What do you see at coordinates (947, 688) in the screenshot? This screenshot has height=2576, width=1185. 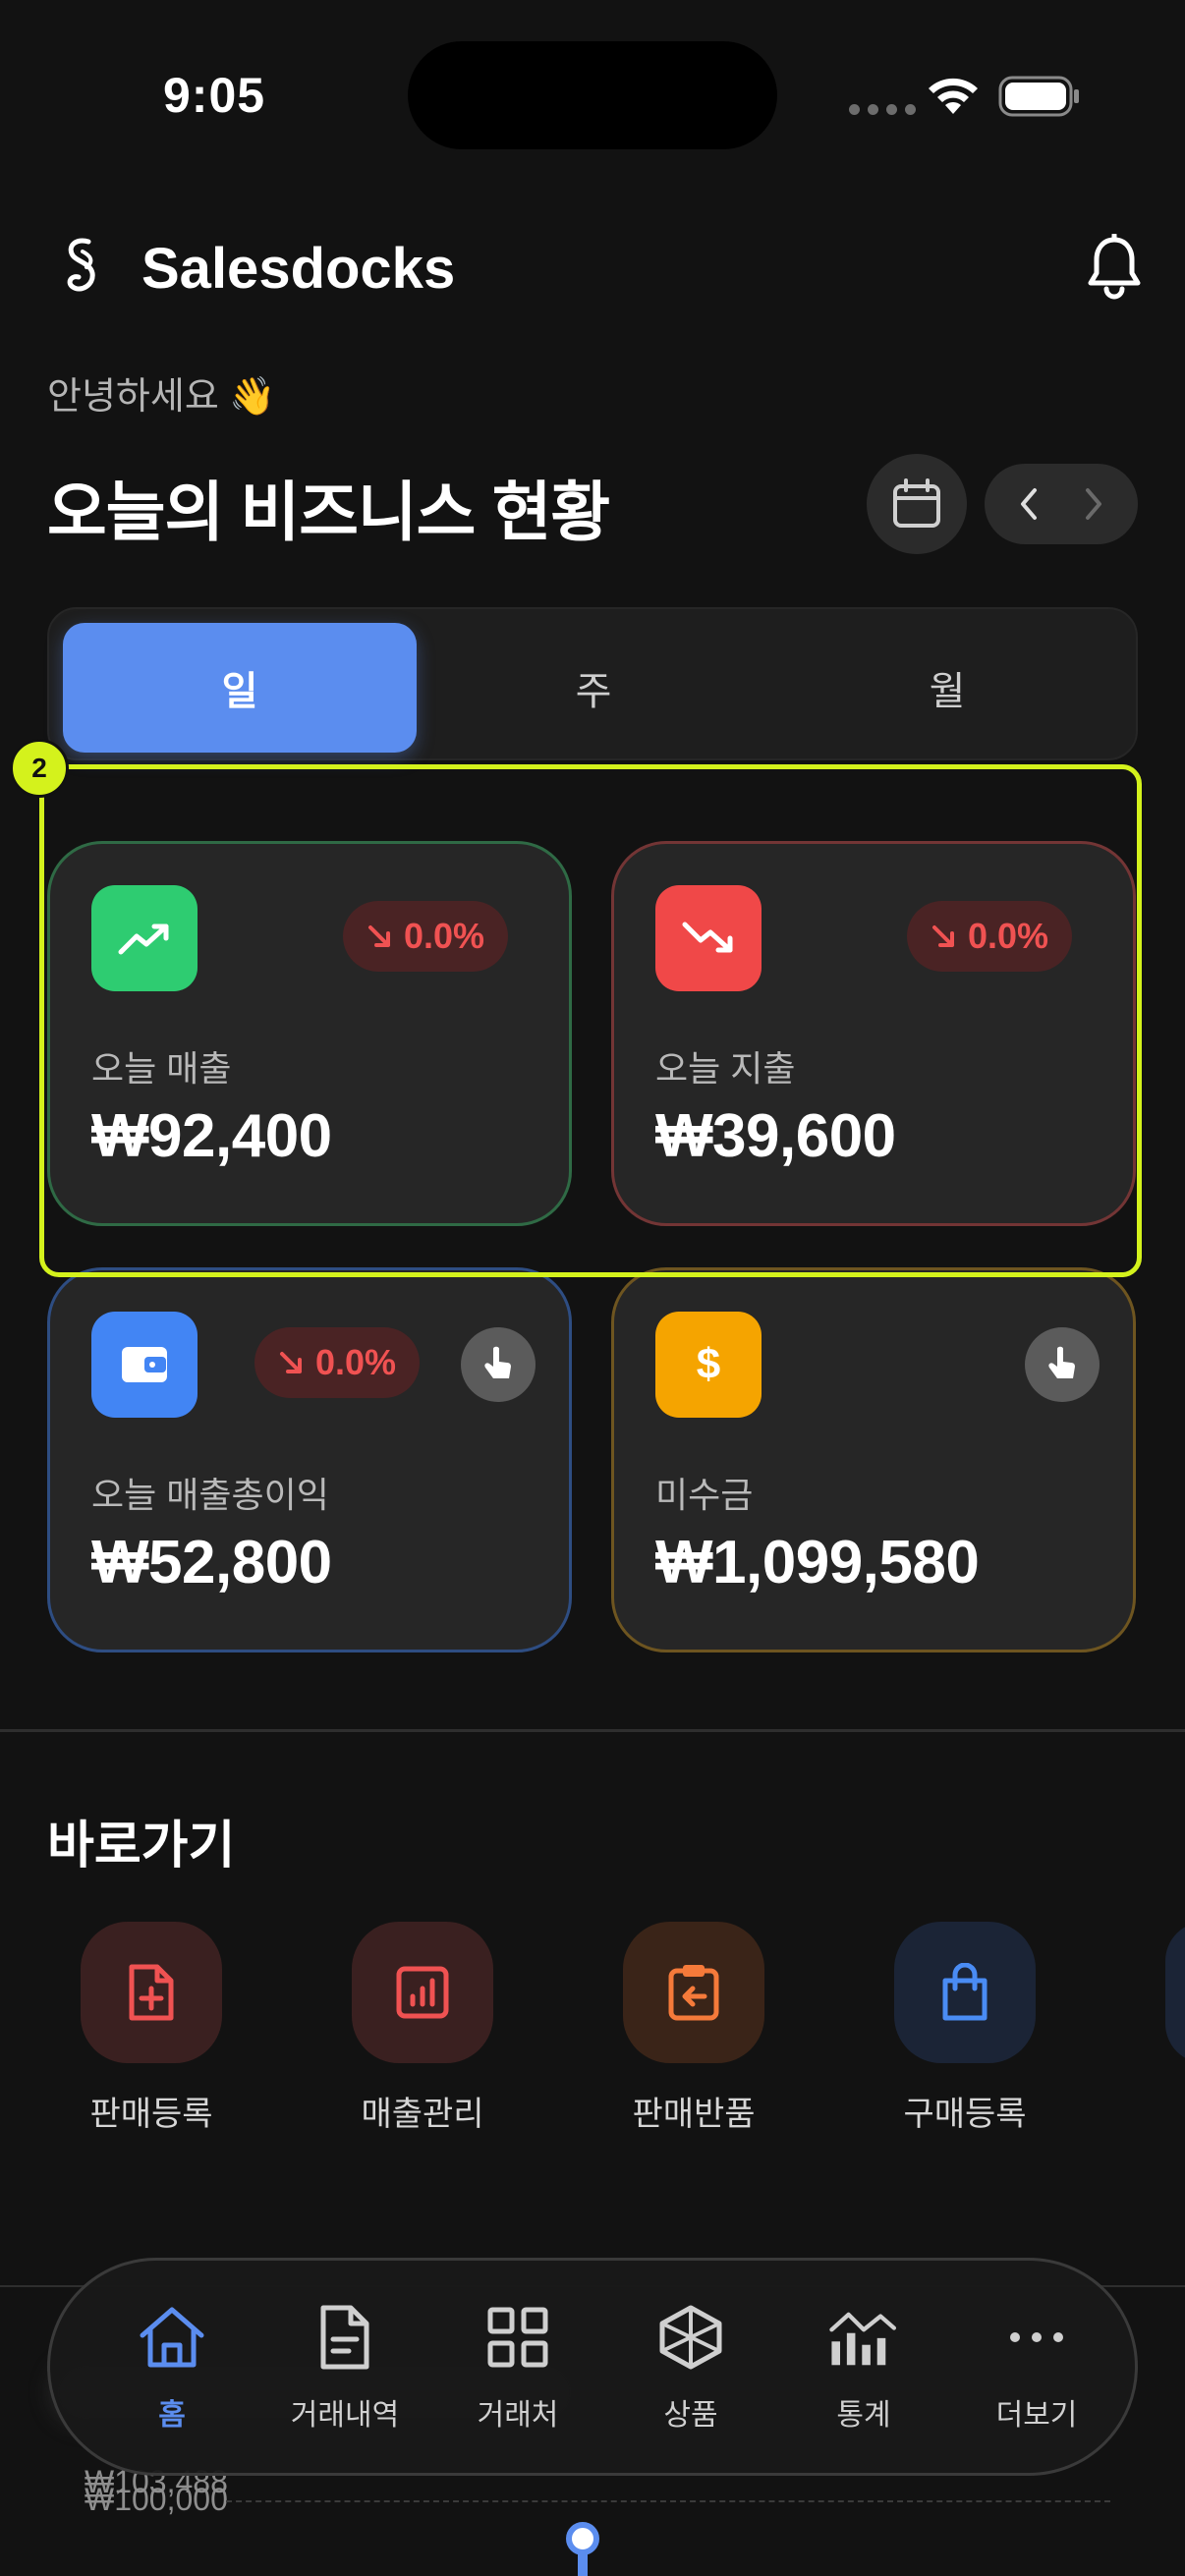 I see `tab-month: 월` at bounding box center [947, 688].